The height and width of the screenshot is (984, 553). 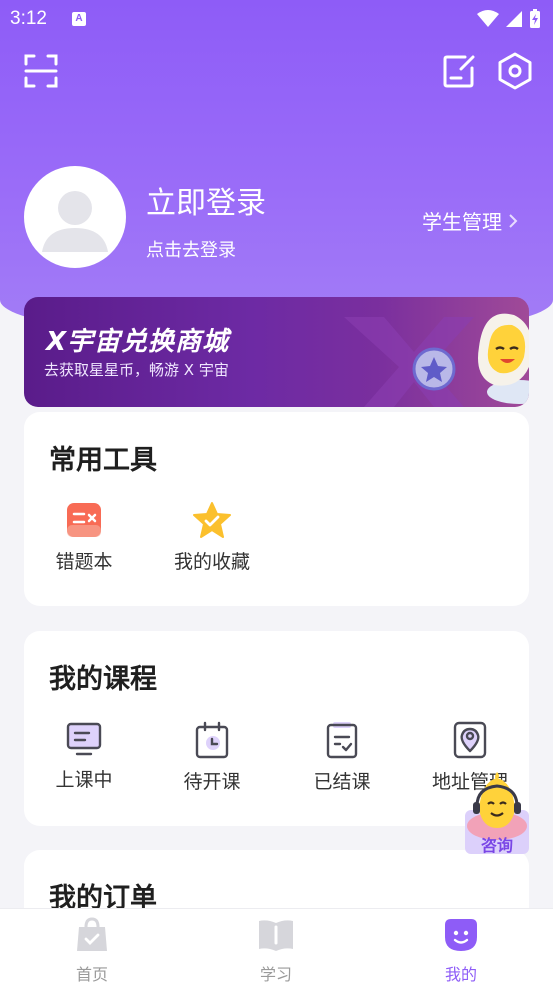 What do you see at coordinates (75, 221) in the screenshot?
I see `user-silhouette-icon` at bounding box center [75, 221].